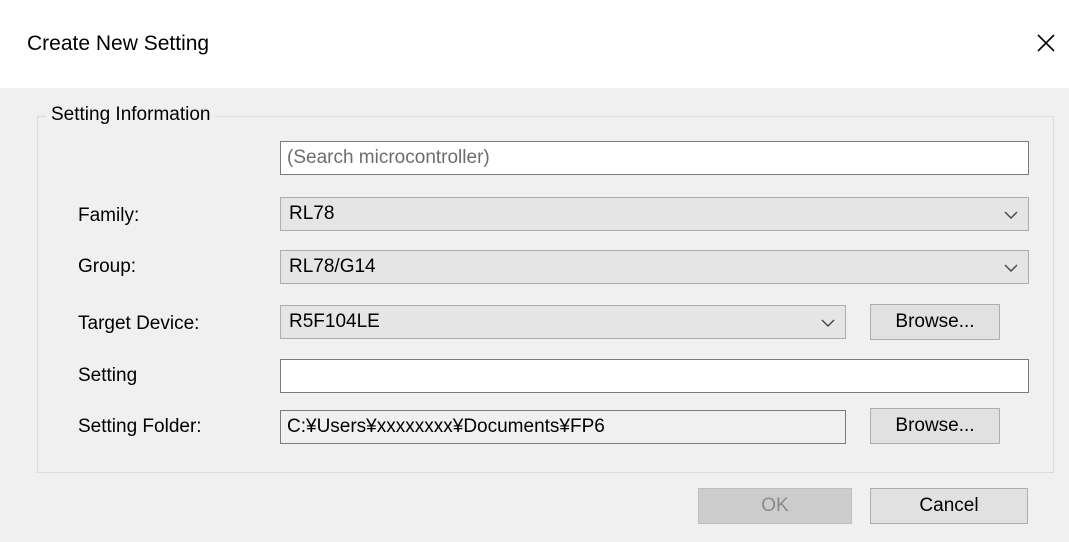 This screenshot has width=1069, height=542. Describe the element at coordinates (563, 322) in the screenshot. I see `target-device-select: R5F104LE` at that location.